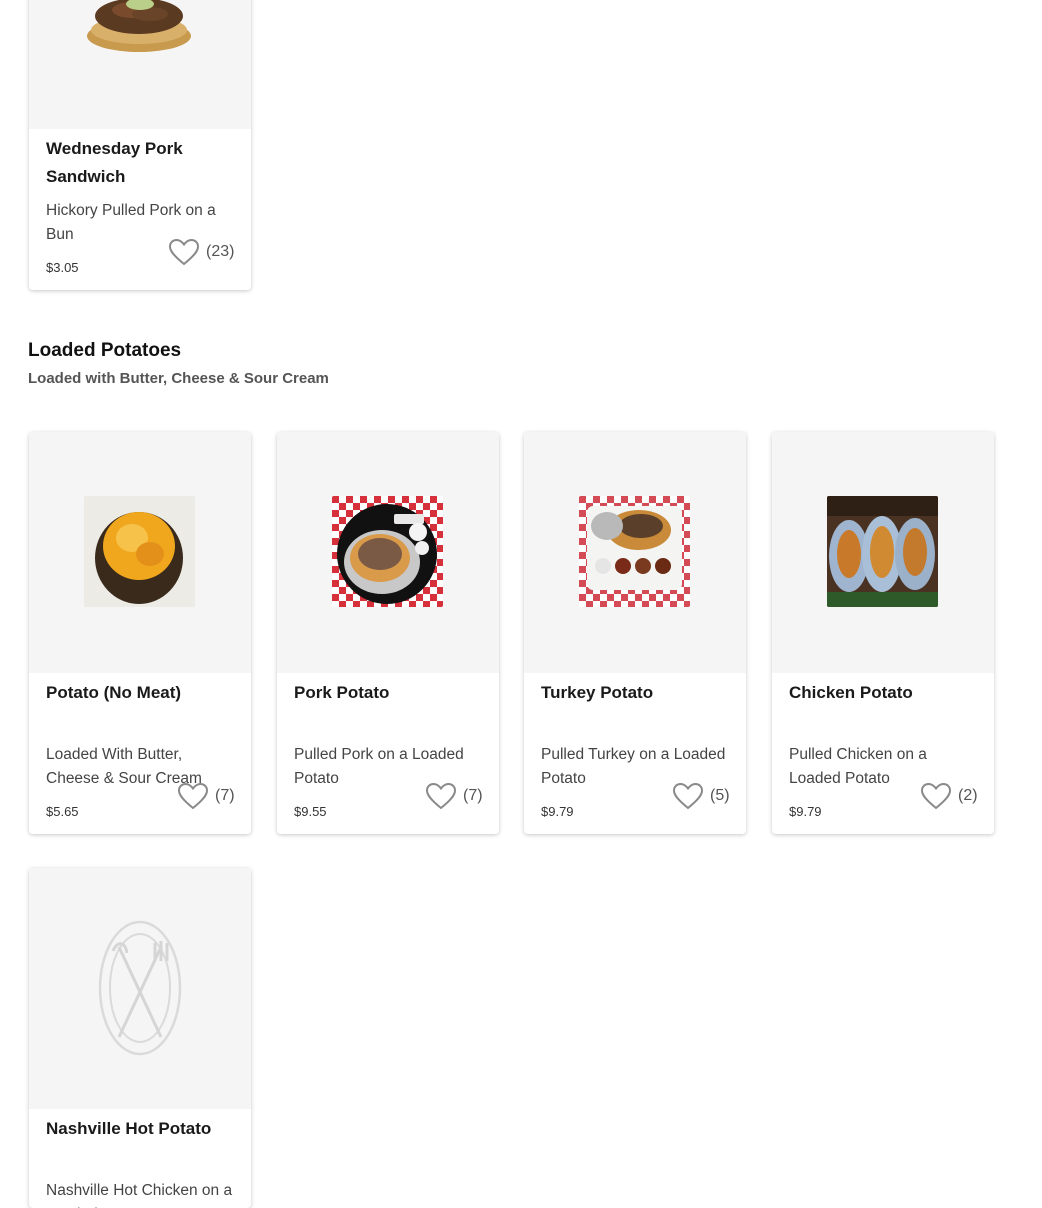 The width and height of the screenshot is (1042, 1208). Describe the element at coordinates (597, 692) in the screenshot. I see `item-name: Turkey Potato` at that location.